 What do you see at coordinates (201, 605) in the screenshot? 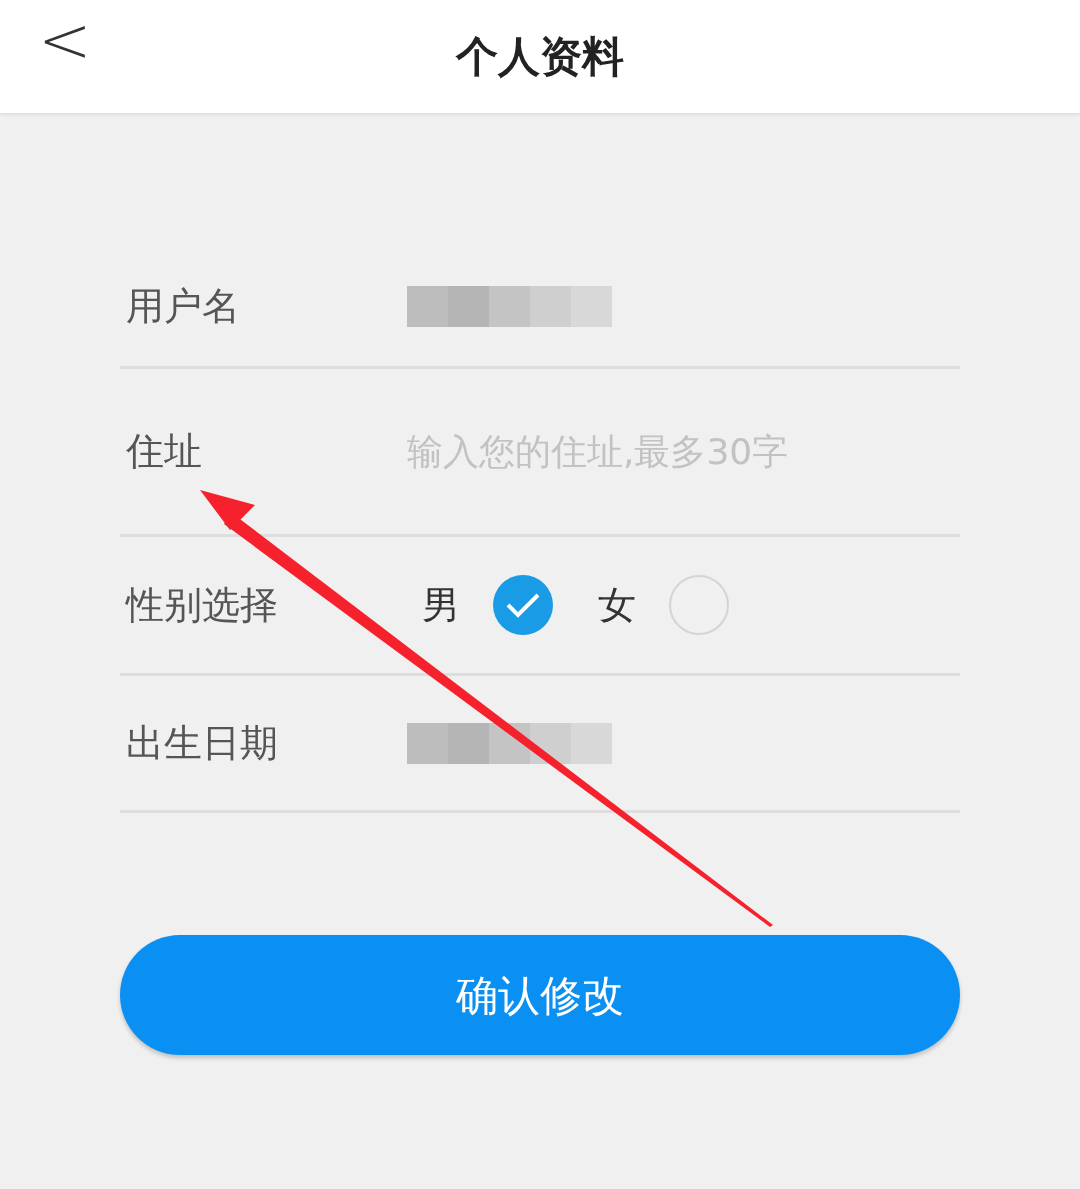
I see `field-label: 性别选择` at bounding box center [201, 605].